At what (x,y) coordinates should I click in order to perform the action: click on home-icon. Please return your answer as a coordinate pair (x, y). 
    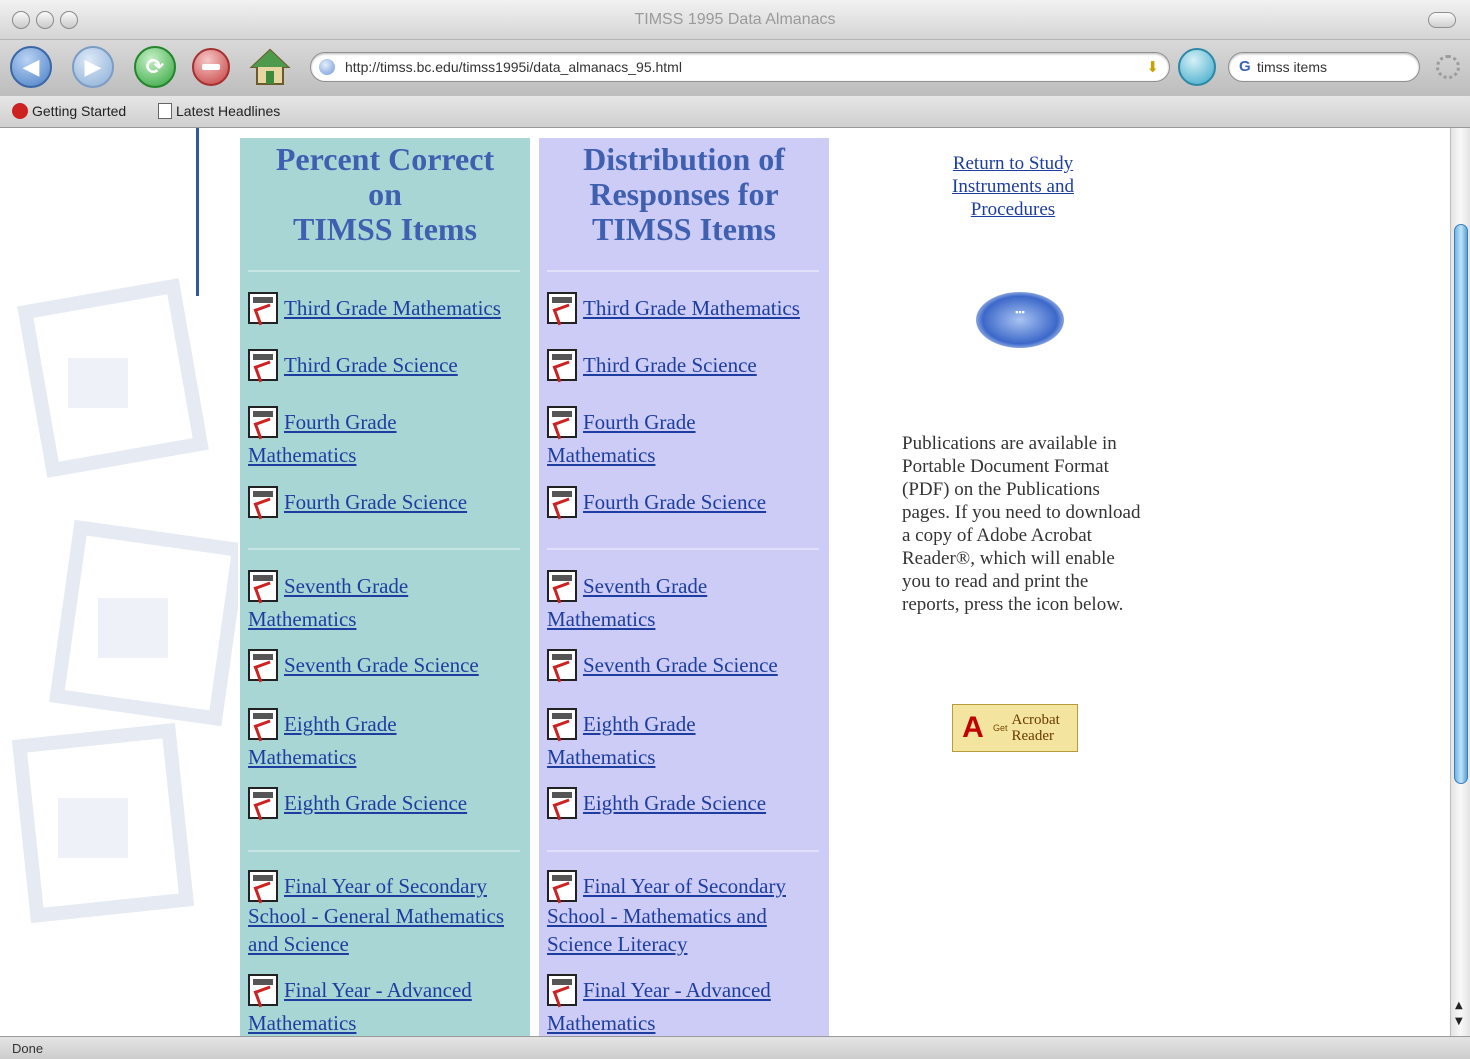
    Looking at the image, I should click on (270, 66).